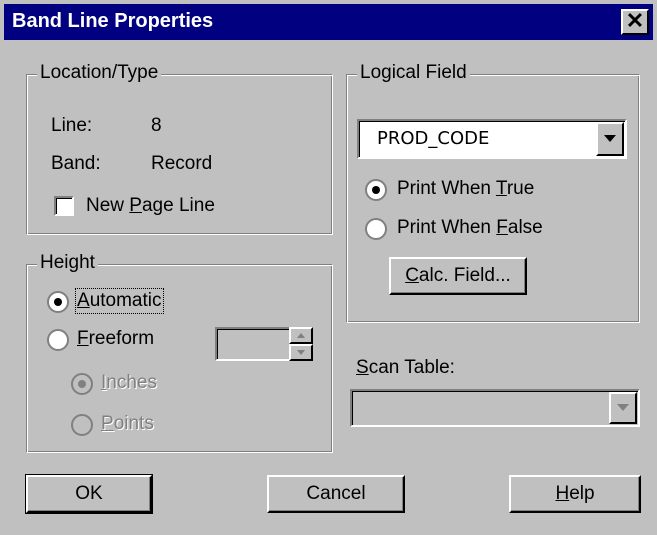 Image resolution: width=657 pixels, height=535 pixels. Describe the element at coordinates (376, 229) in the screenshot. I see `print-when-false-radio` at that location.